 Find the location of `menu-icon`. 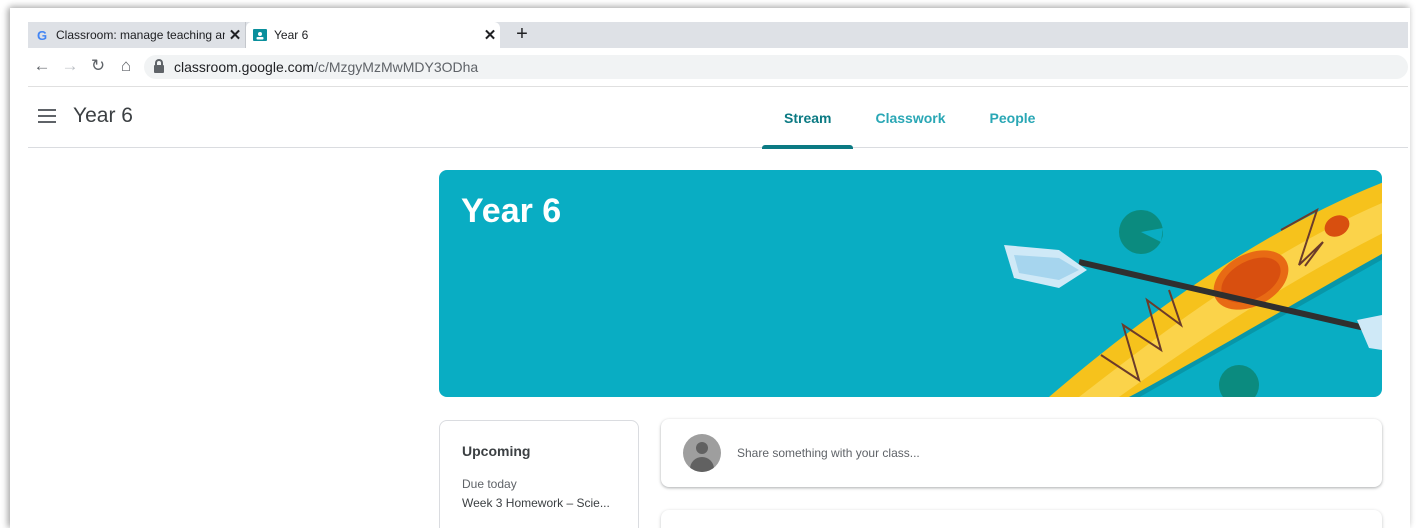

menu-icon is located at coordinates (47, 116).